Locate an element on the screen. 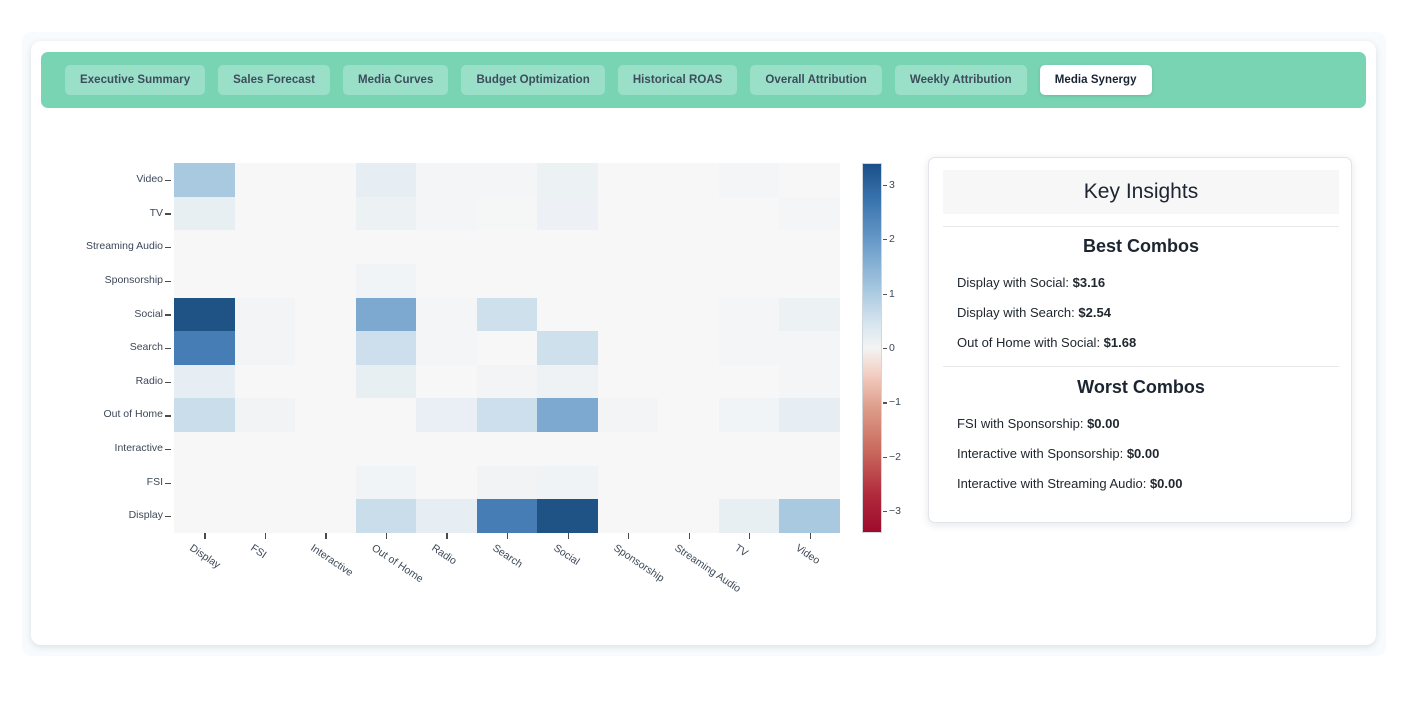  tab-historical-roas: Historical ROAS is located at coordinates (677, 80).